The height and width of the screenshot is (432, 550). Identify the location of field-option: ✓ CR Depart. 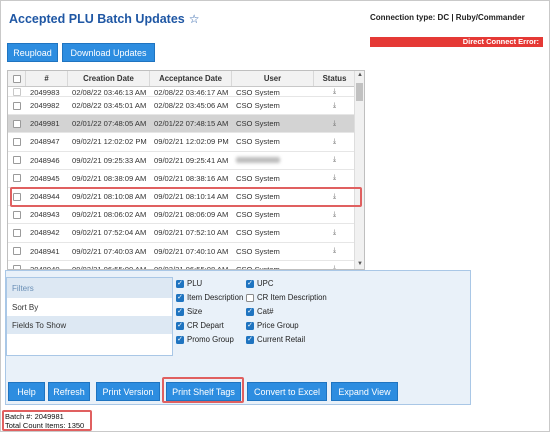
(200, 325).